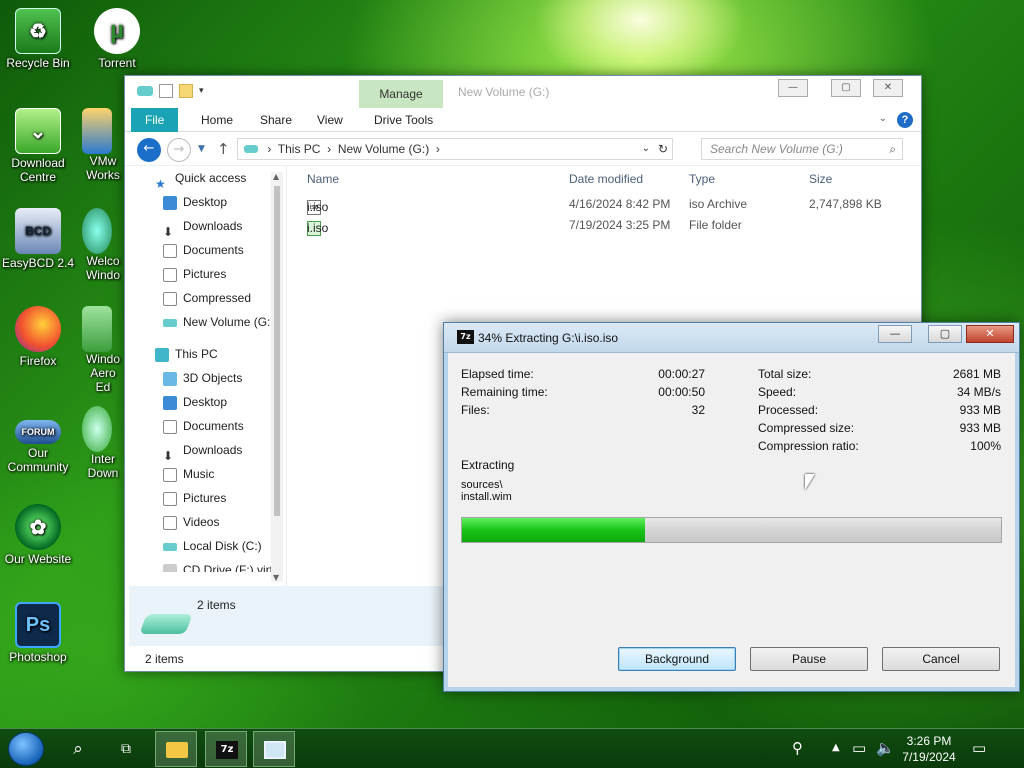 The height and width of the screenshot is (768, 1024). What do you see at coordinates (330, 120) in the screenshot?
I see `tab-view: View` at bounding box center [330, 120].